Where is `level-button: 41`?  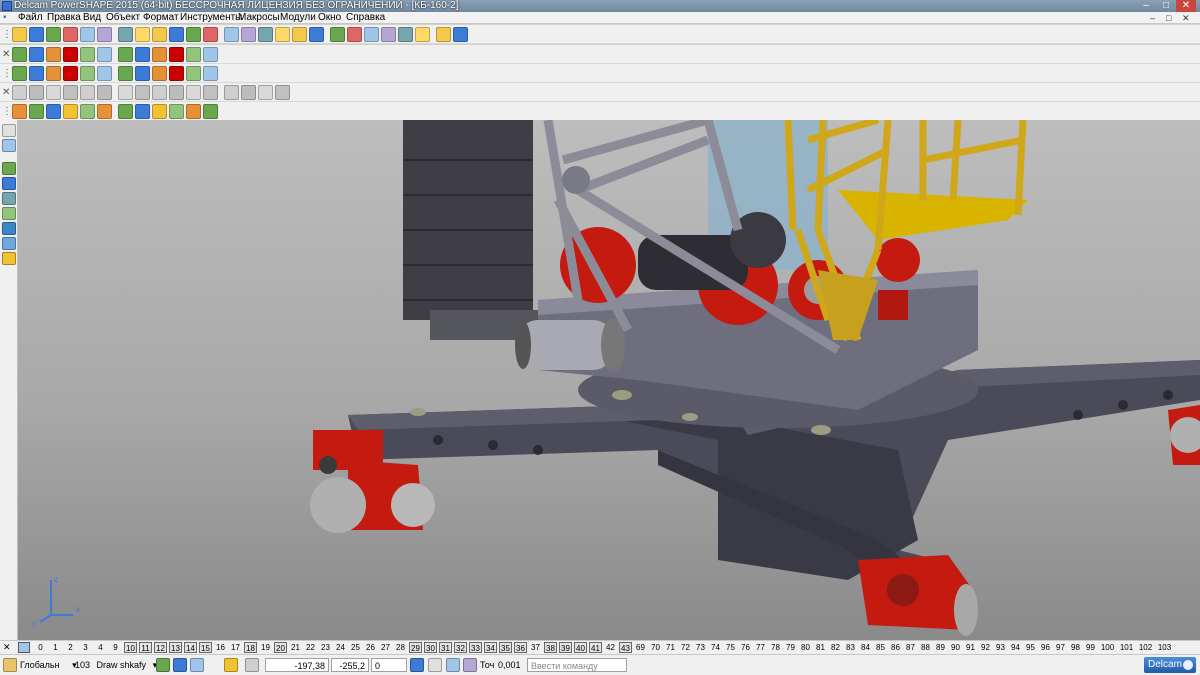
level-button: 41 is located at coordinates (595, 647).